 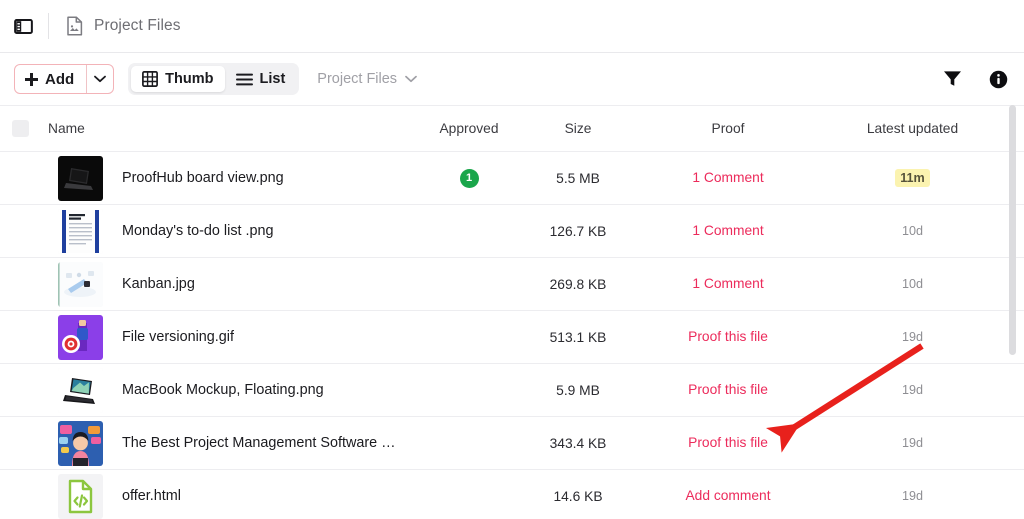 I want to click on approved-cell: 1, so click(x=469, y=178).